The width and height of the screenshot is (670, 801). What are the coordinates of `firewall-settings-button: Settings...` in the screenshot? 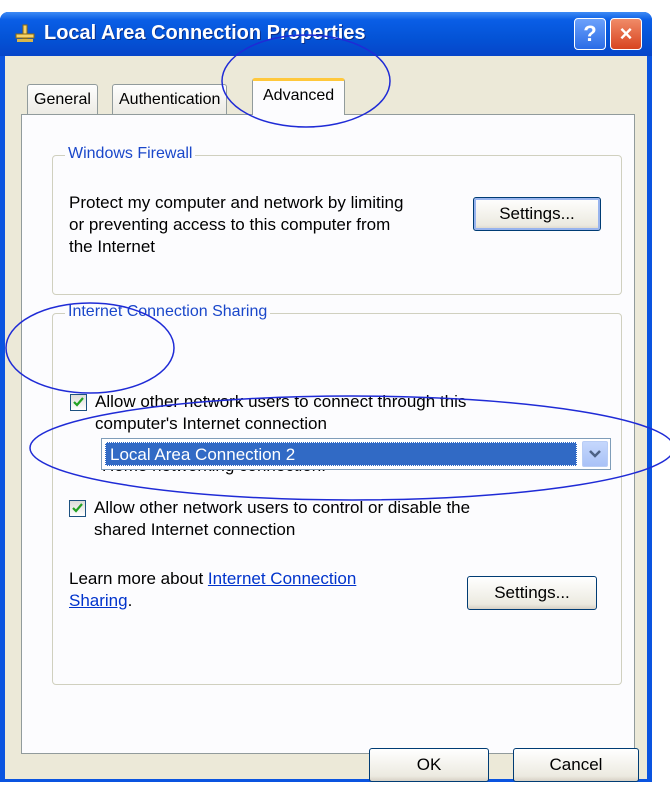 It's located at (537, 214).